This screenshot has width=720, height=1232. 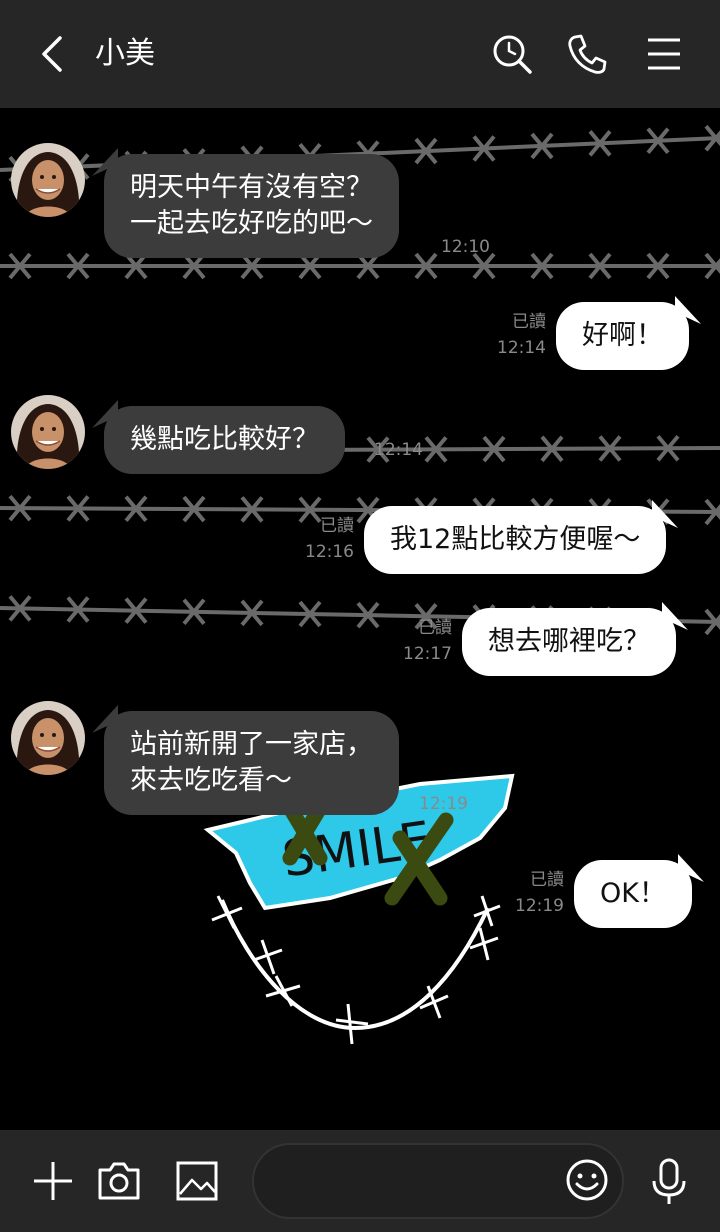 What do you see at coordinates (569, 642) in the screenshot?
I see `outgoing-message-bubble: 想去哪裡吃？` at bounding box center [569, 642].